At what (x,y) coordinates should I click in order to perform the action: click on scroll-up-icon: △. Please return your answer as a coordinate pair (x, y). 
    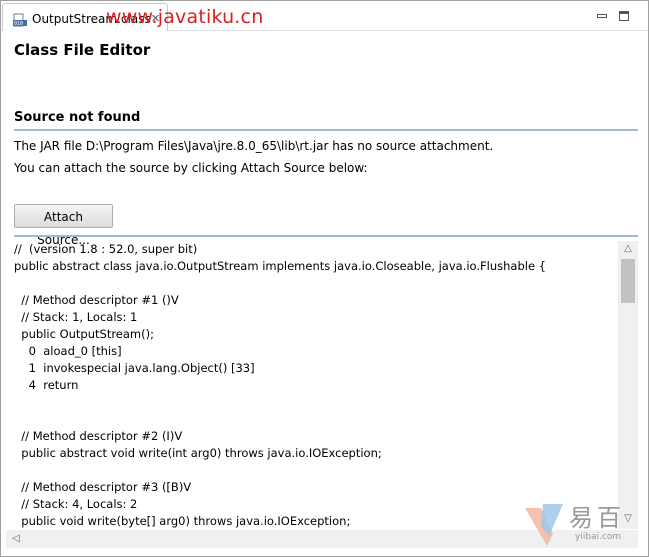
    Looking at the image, I should click on (628, 248).